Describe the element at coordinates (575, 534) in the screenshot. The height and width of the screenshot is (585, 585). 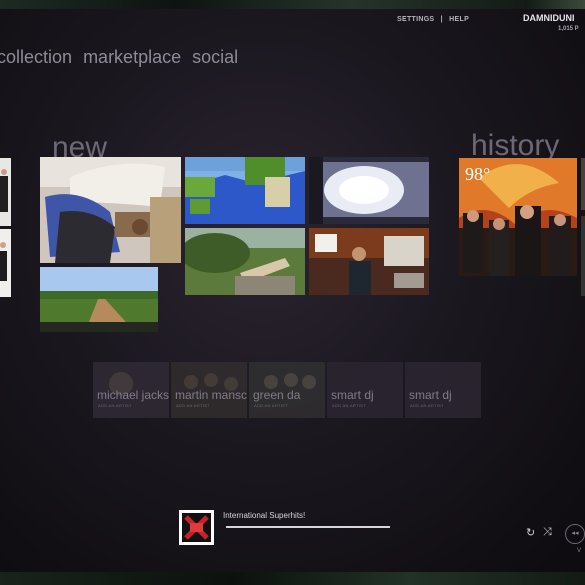
I see `previous-icon: ◂◂` at that location.